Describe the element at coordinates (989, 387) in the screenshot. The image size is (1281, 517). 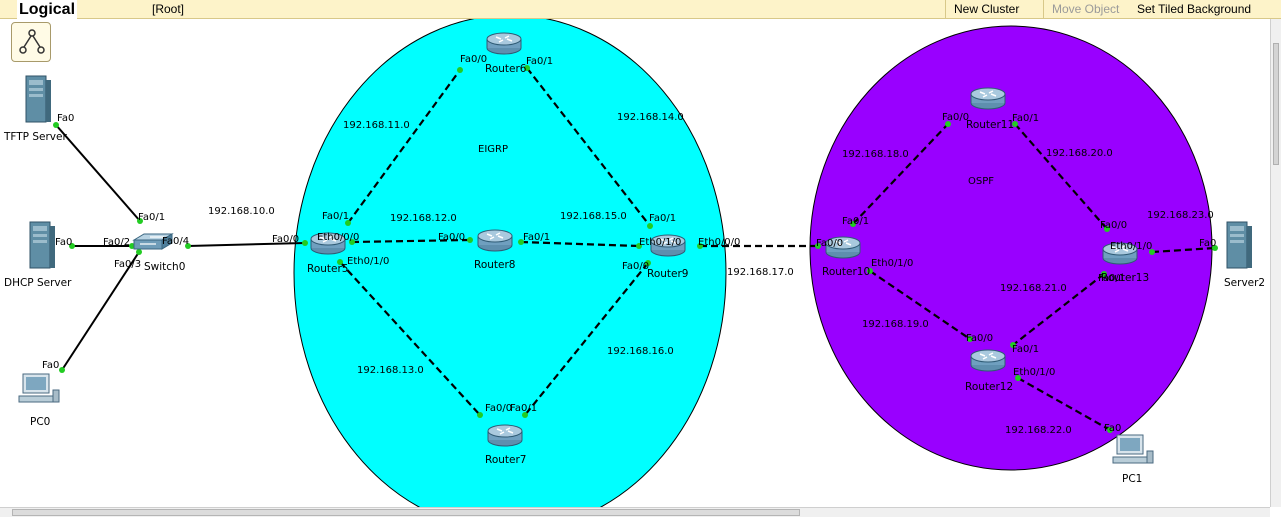
I see `router12-label: Router12` at that location.